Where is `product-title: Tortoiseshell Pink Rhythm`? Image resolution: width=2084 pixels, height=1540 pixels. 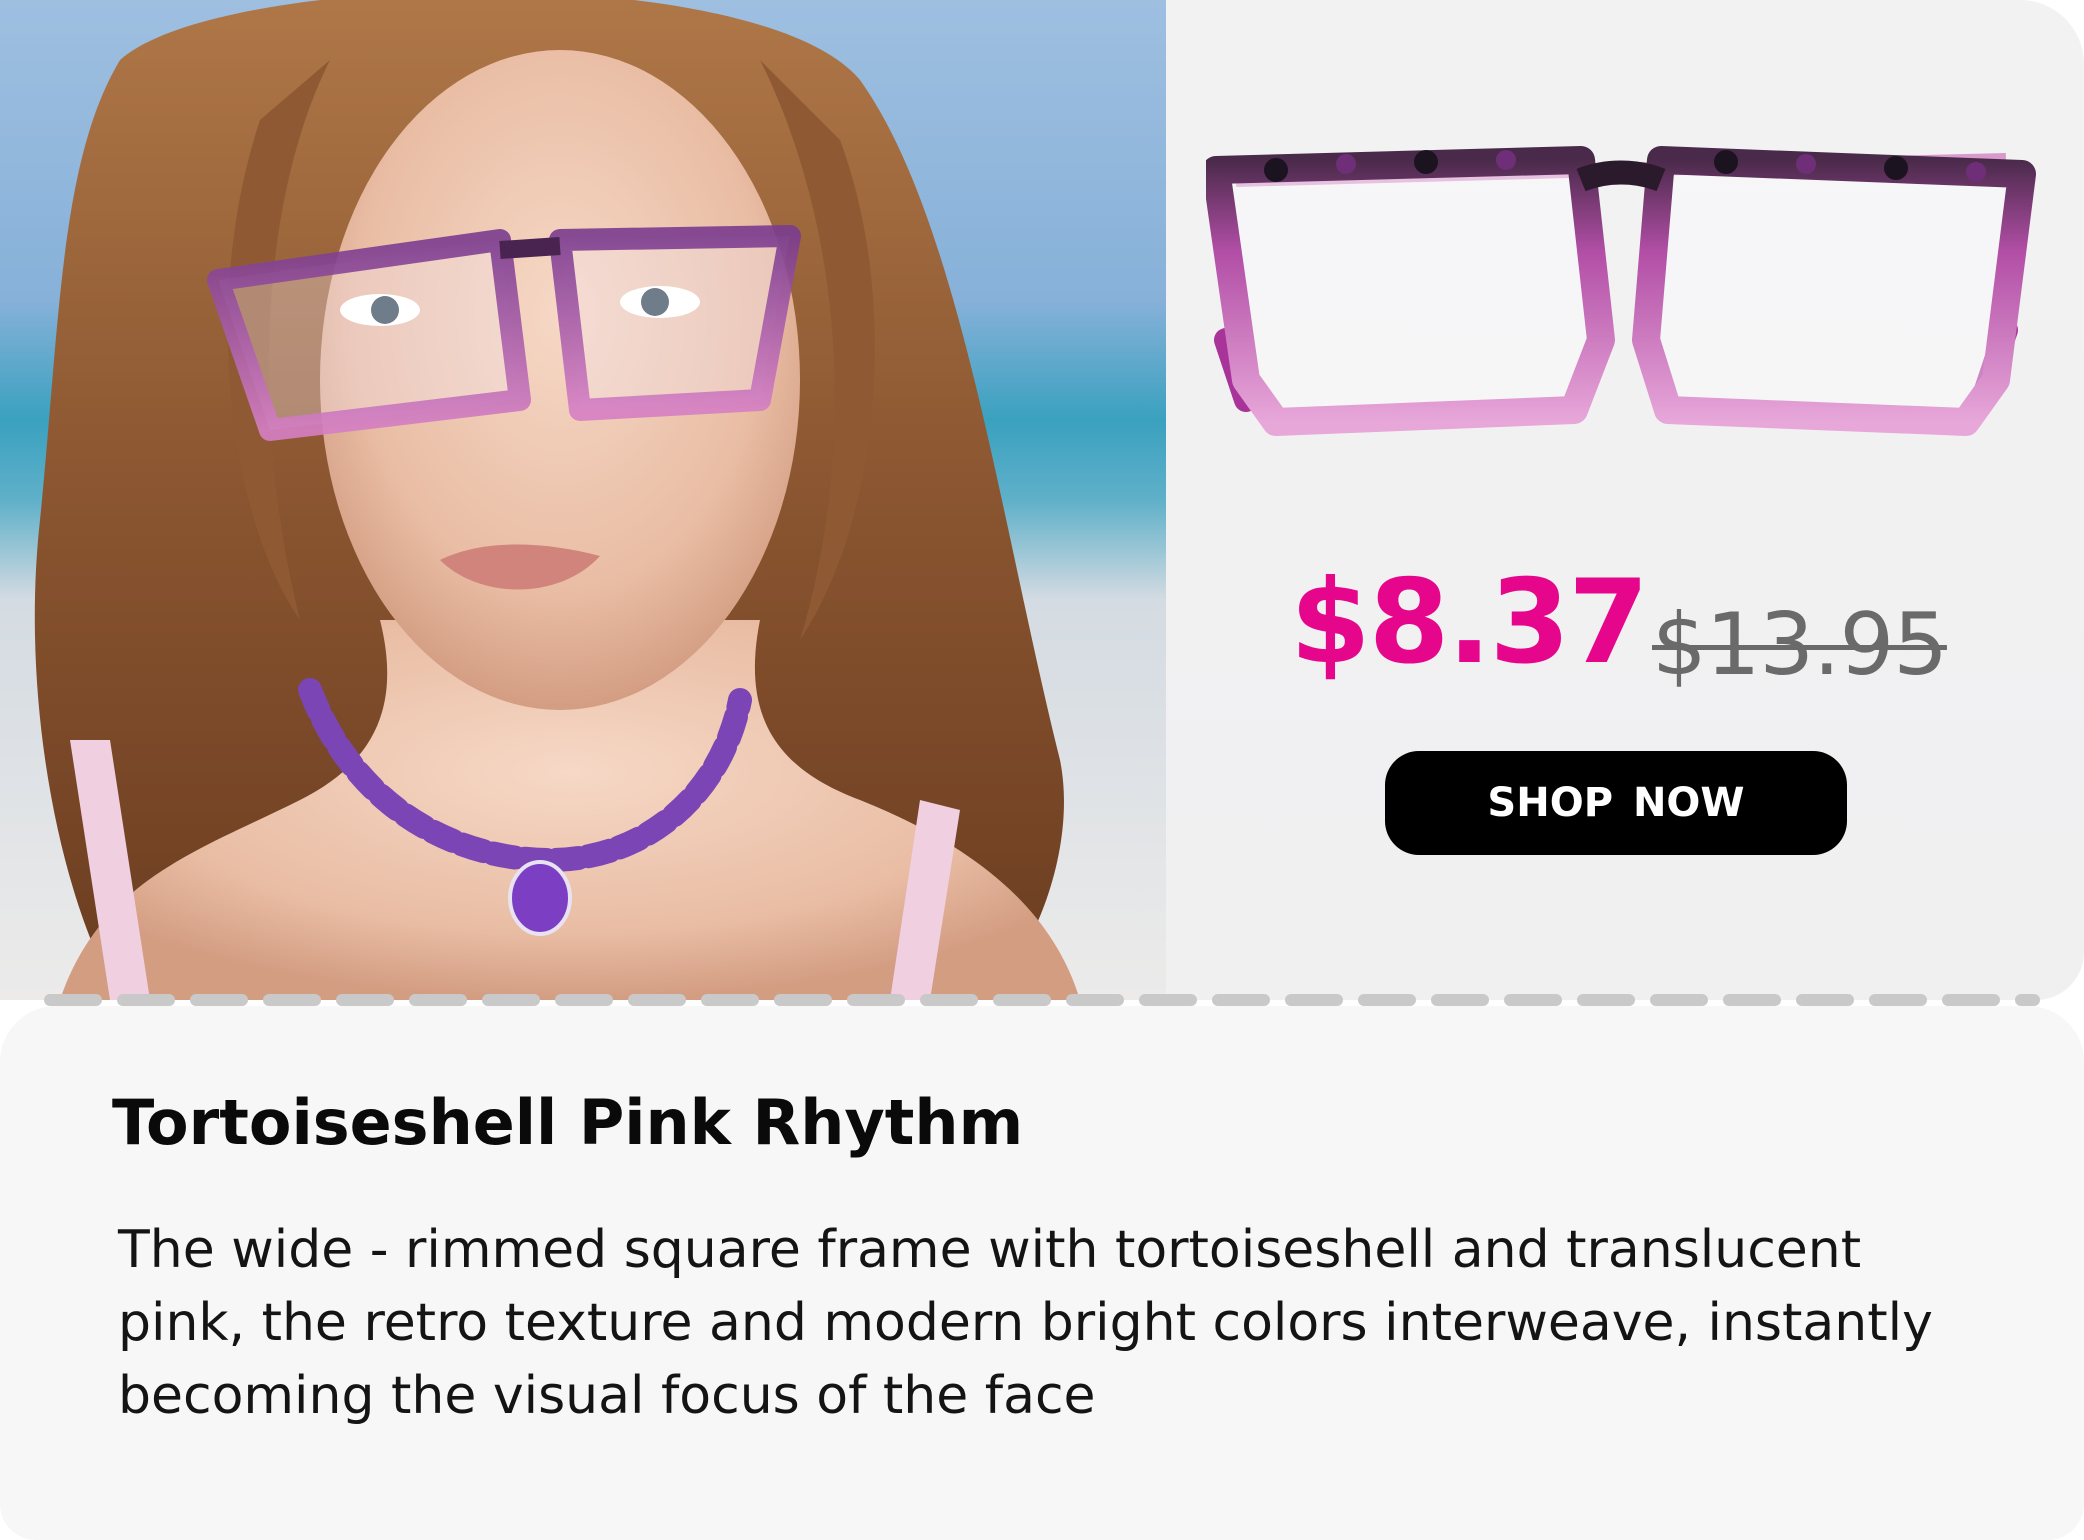
product-title: Tortoiseshell Pink Rhythm is located at coordinates (568, 1122).